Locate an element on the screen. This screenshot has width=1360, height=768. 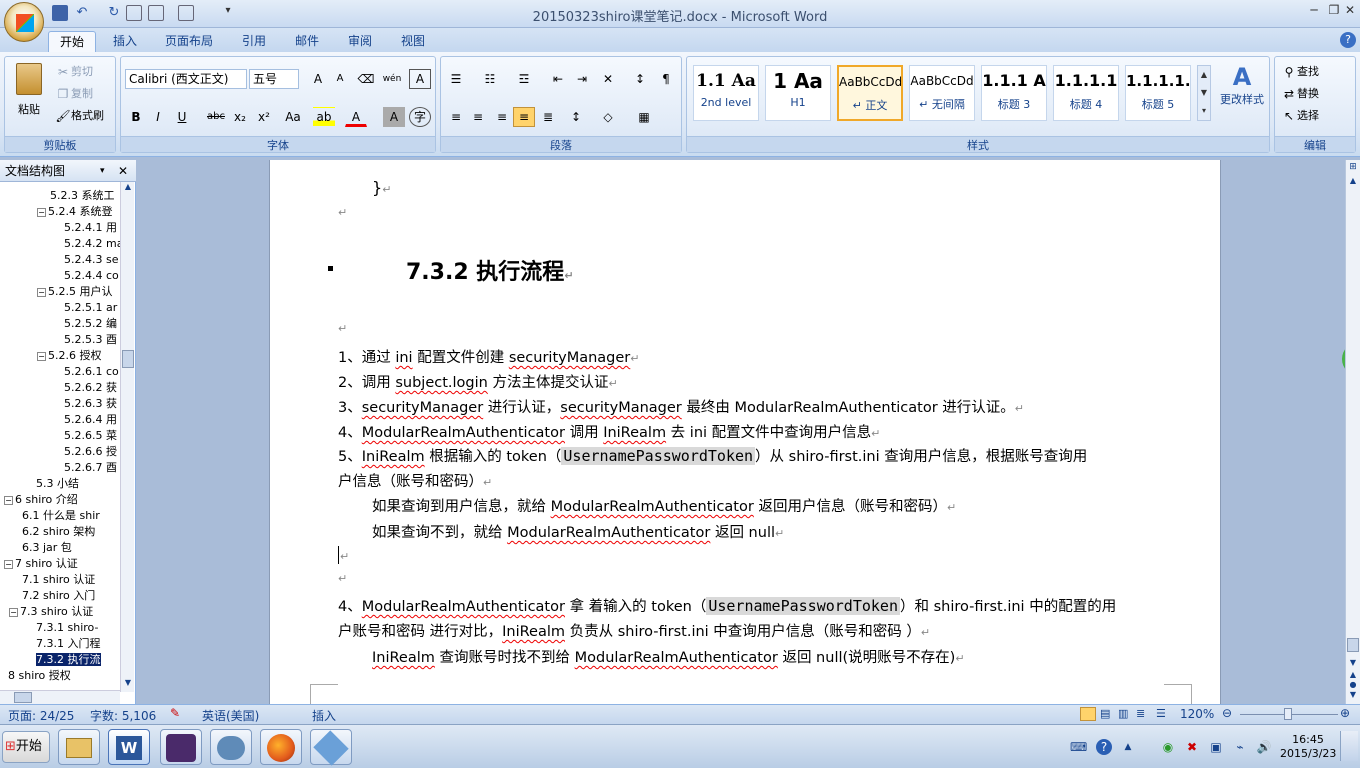
font-name-combo: Calibri (西文正文) is located at coordinates (186, 79).